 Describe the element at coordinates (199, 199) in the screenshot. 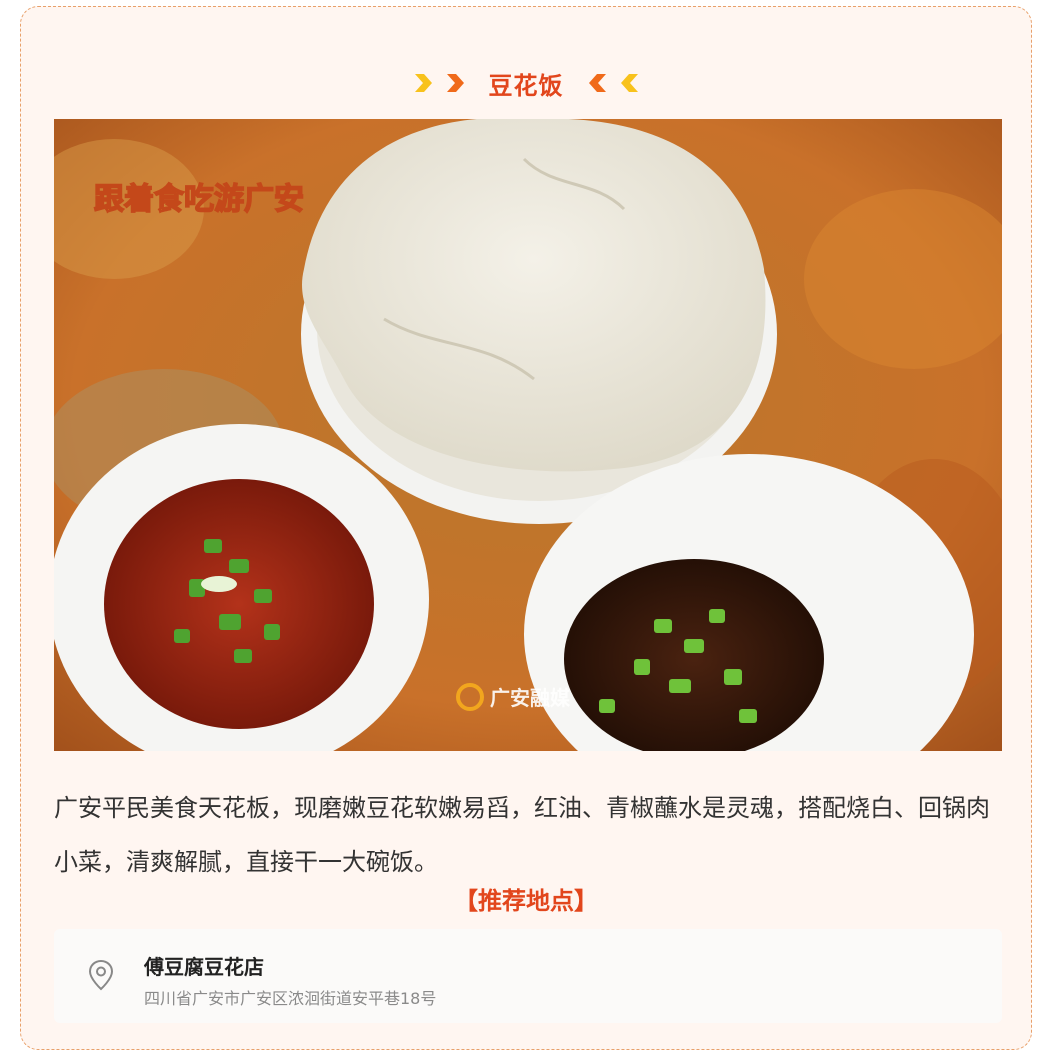

I see `brand-logo: 跟着食吃游广安` at that location.